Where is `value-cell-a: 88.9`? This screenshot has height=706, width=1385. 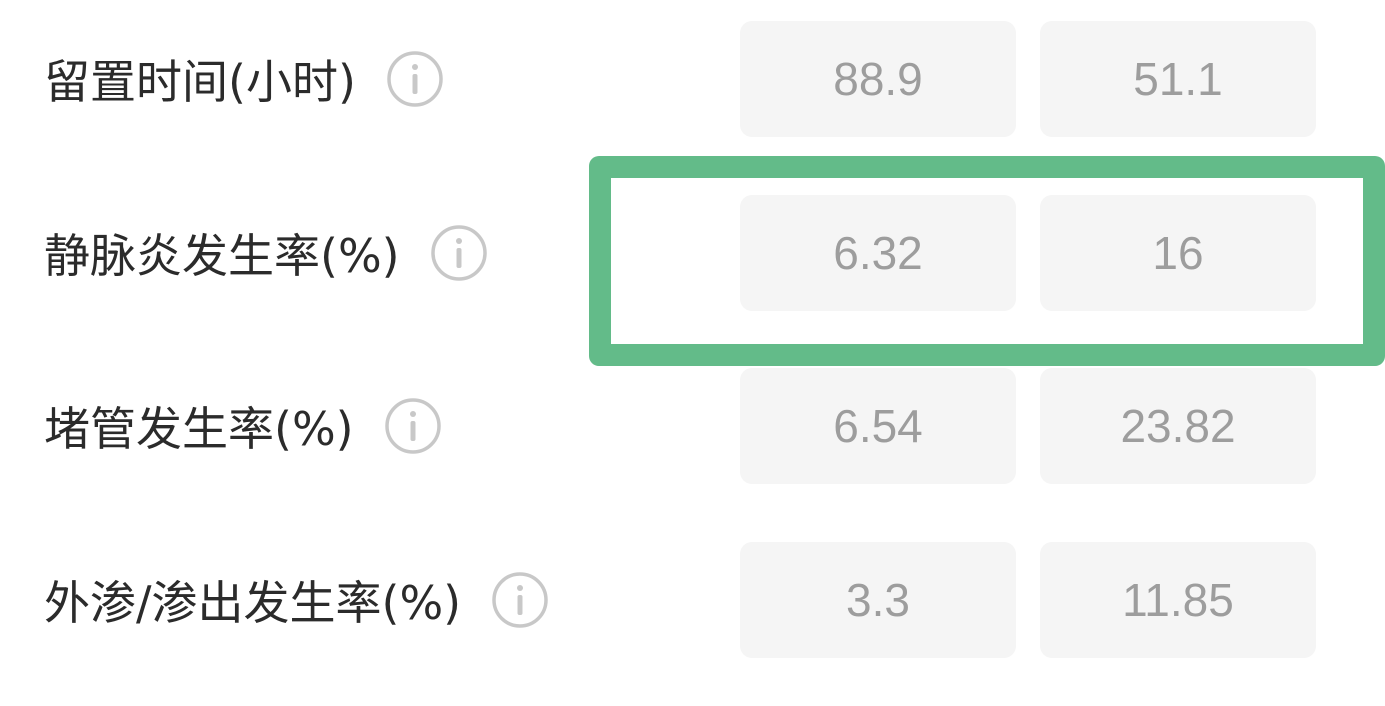
value-cell-a: 88.9 is located at coordinates (878, 79).